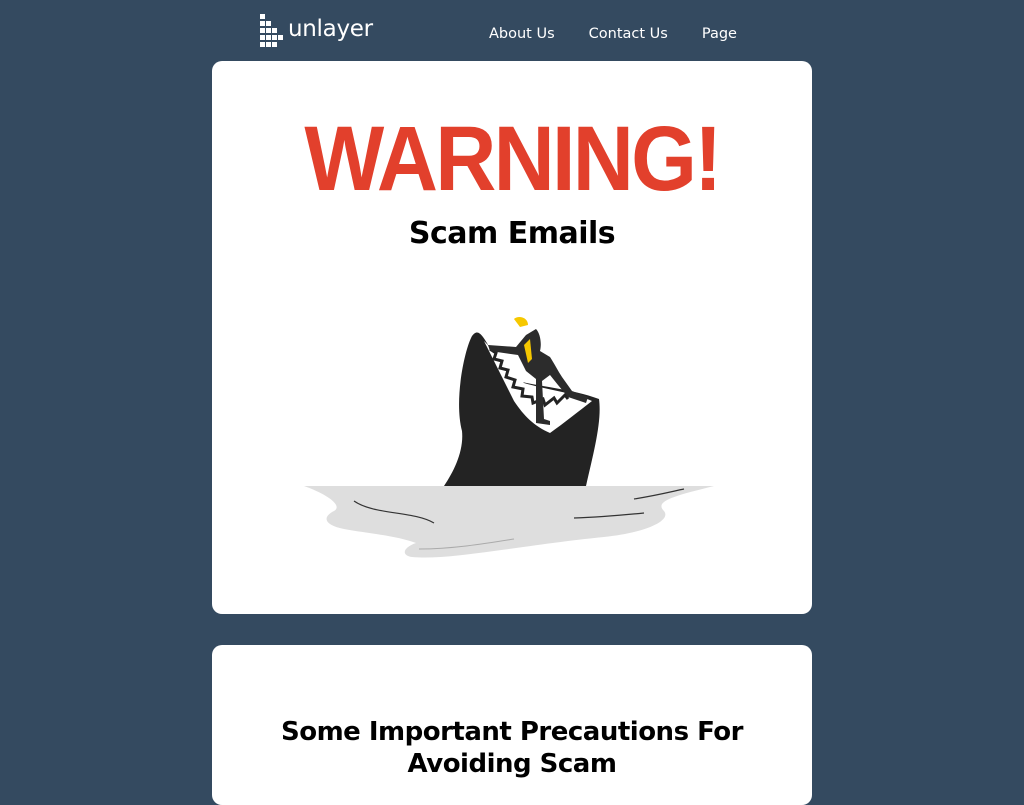 This screenshot has width=1024, height=805. I want to click on nav-about-us: About Us, so click(522, 34).